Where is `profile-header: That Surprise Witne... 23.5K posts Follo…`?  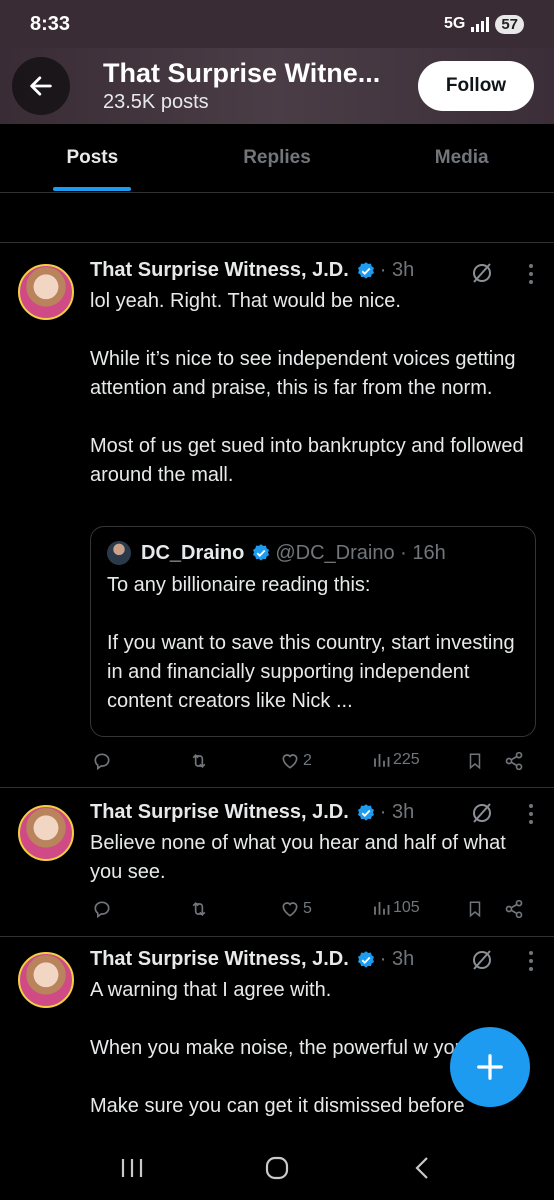
profile-header: That Surprise Witne... 23.5K posts Follo… is located at coordinates (277, 86).